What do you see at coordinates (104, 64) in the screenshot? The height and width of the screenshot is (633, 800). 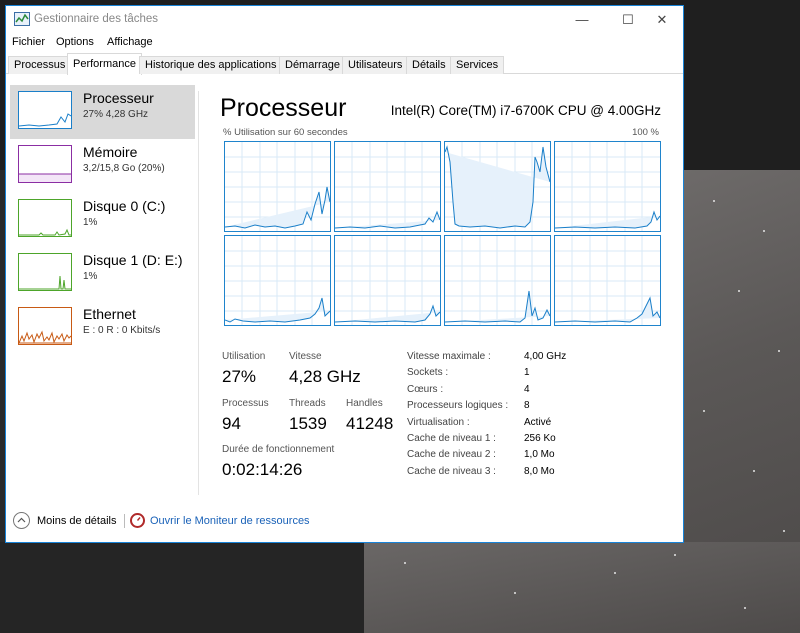 I see `tab-performance: Performance` at bounding box center [104, 64].